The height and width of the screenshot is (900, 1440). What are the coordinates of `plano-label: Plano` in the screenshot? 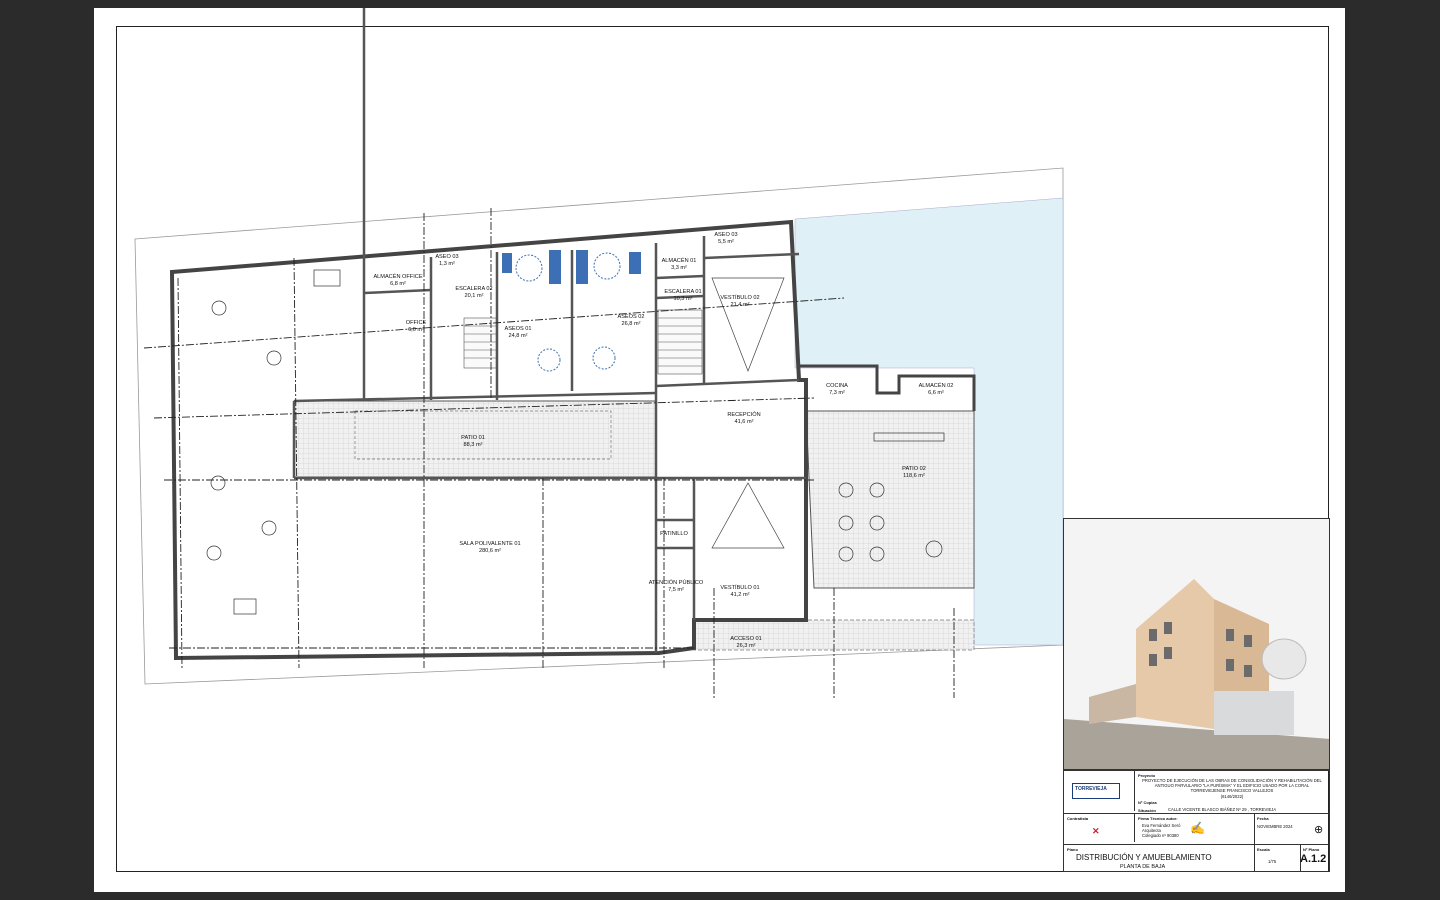 It's located at (1072, 849).